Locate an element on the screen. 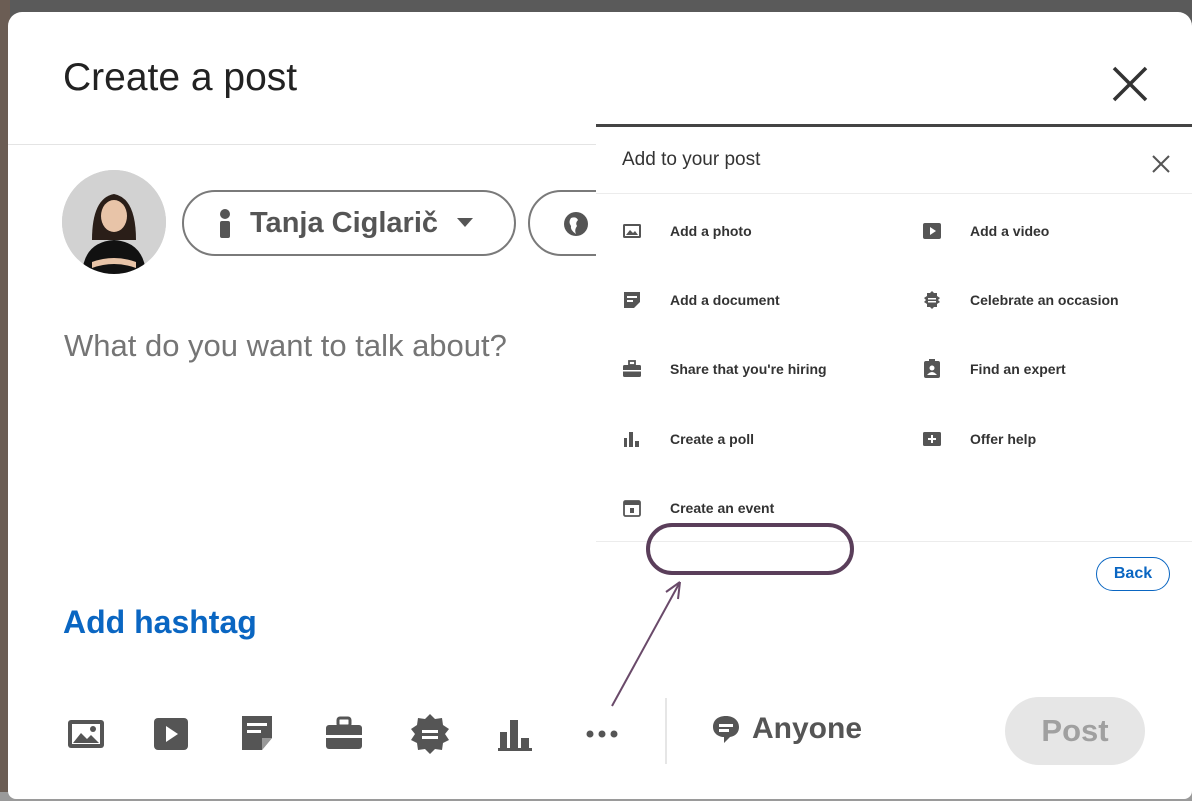 This screenshot has width=1192, height=801. panel-item-celebrate-occasion: Celebrate an occasion is located at coordinates (1020, 300).